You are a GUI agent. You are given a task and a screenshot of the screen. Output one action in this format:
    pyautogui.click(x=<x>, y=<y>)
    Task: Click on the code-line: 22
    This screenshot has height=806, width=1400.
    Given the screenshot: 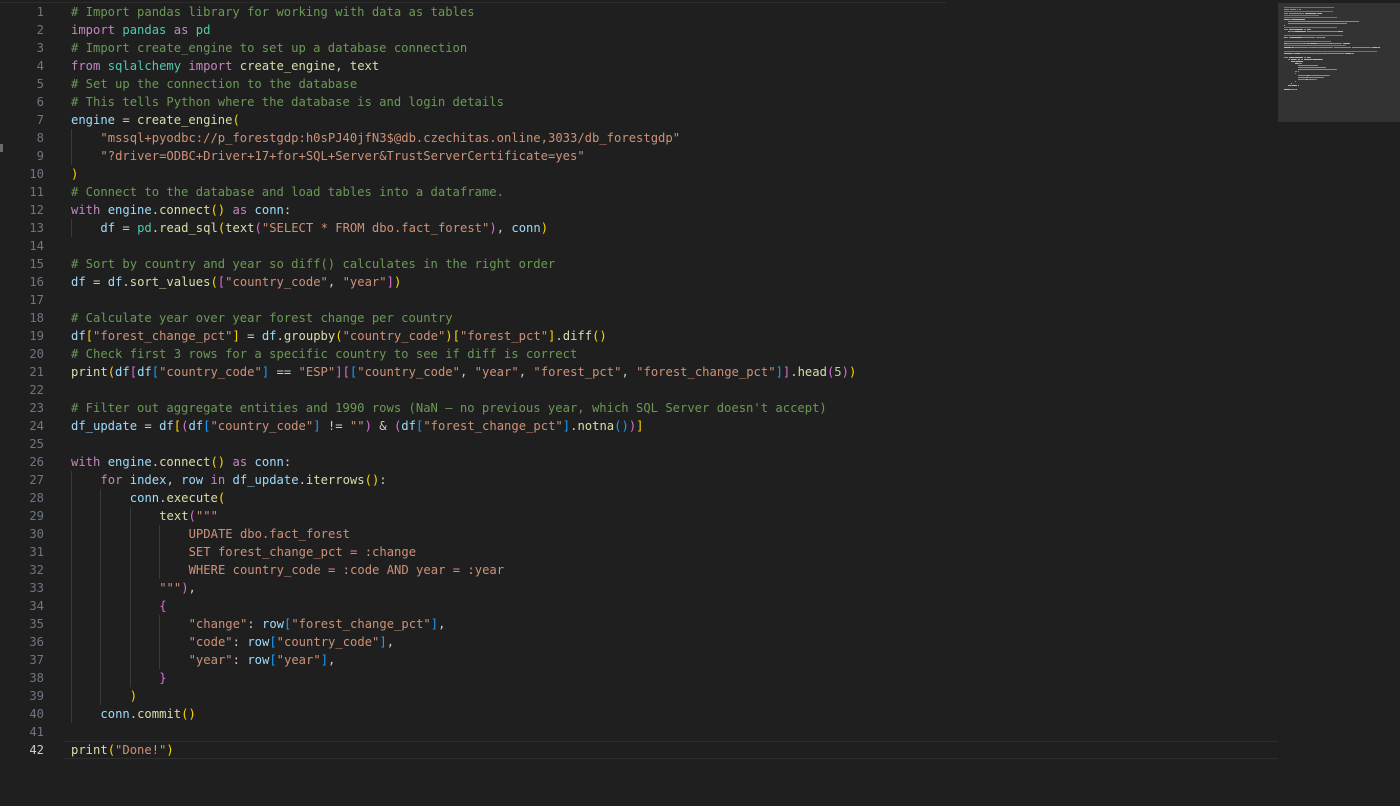 What is the action you would take?
    pyautogui.click(x=639, y=390)
    